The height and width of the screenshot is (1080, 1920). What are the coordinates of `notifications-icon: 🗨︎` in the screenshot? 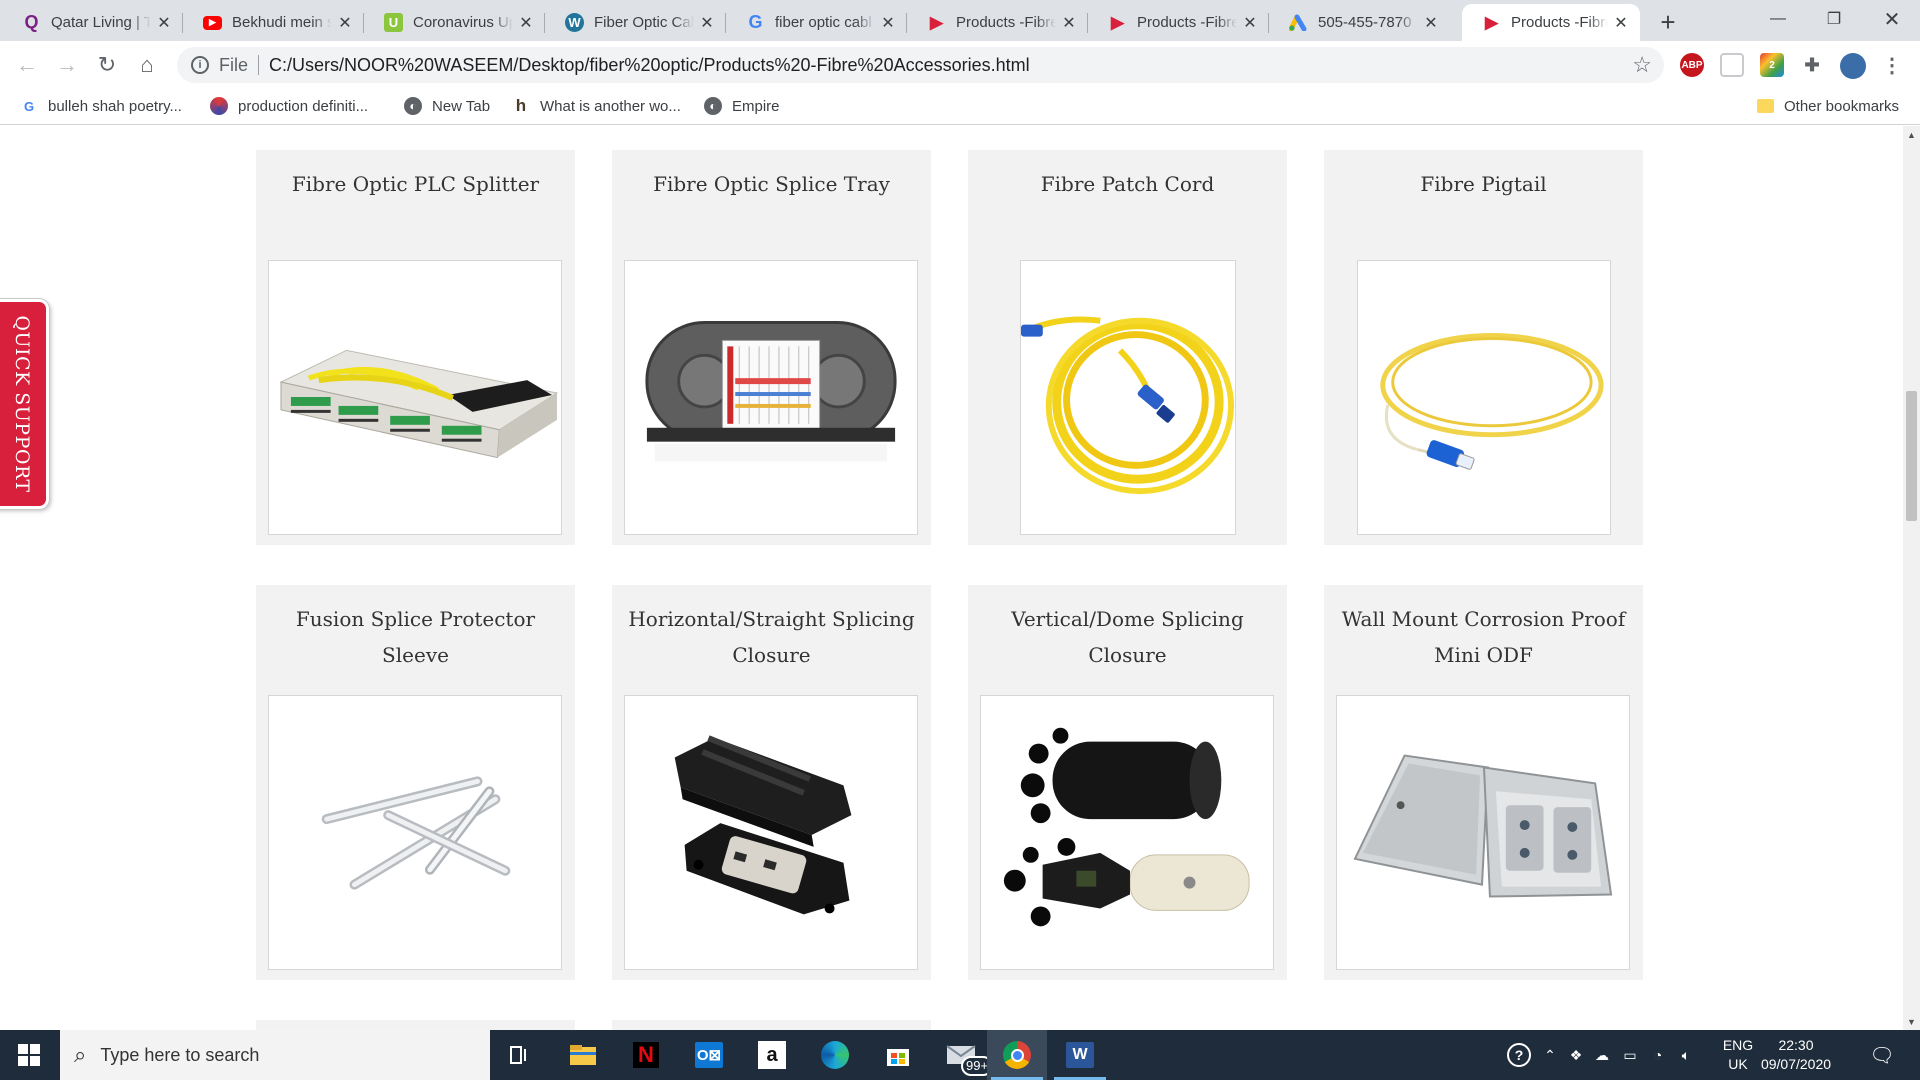 It's located at (1882, 1055).